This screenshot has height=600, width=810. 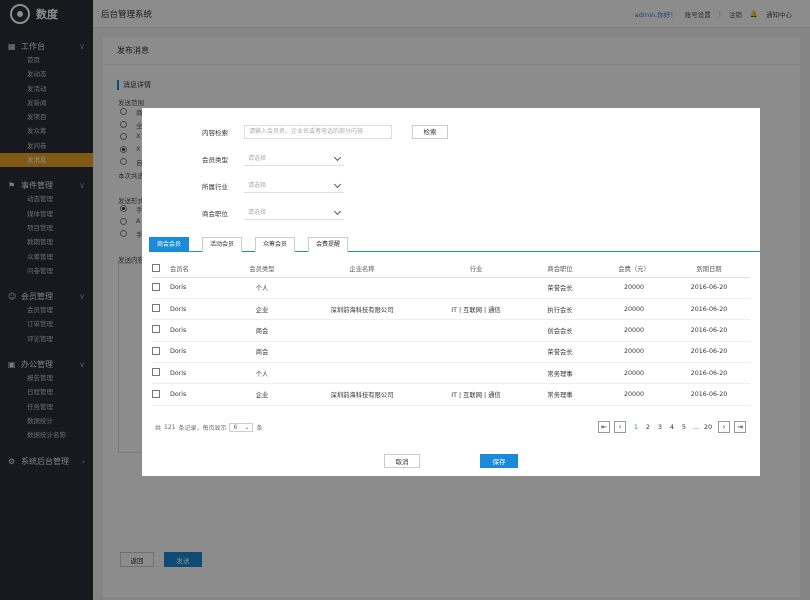 I want to click on page-number: 20, so click(x=708, y=427).